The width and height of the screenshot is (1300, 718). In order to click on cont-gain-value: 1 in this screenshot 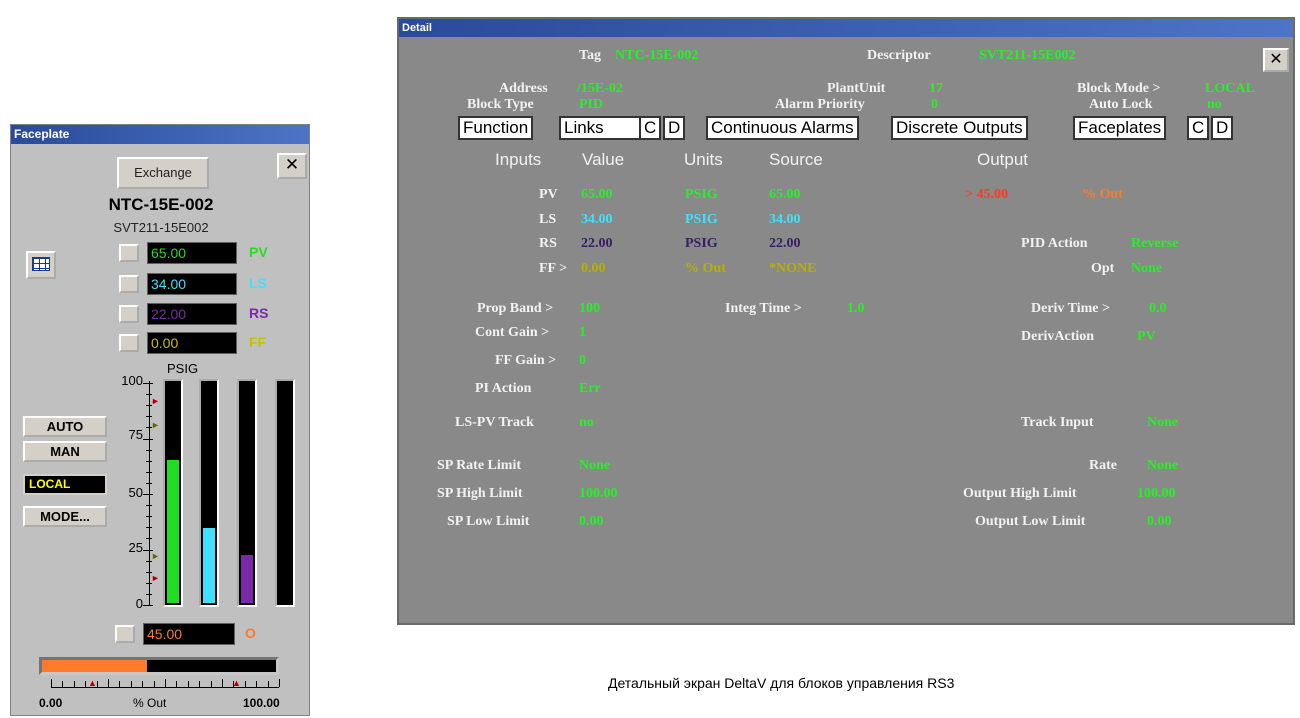, I will do `click(582, 332)`.